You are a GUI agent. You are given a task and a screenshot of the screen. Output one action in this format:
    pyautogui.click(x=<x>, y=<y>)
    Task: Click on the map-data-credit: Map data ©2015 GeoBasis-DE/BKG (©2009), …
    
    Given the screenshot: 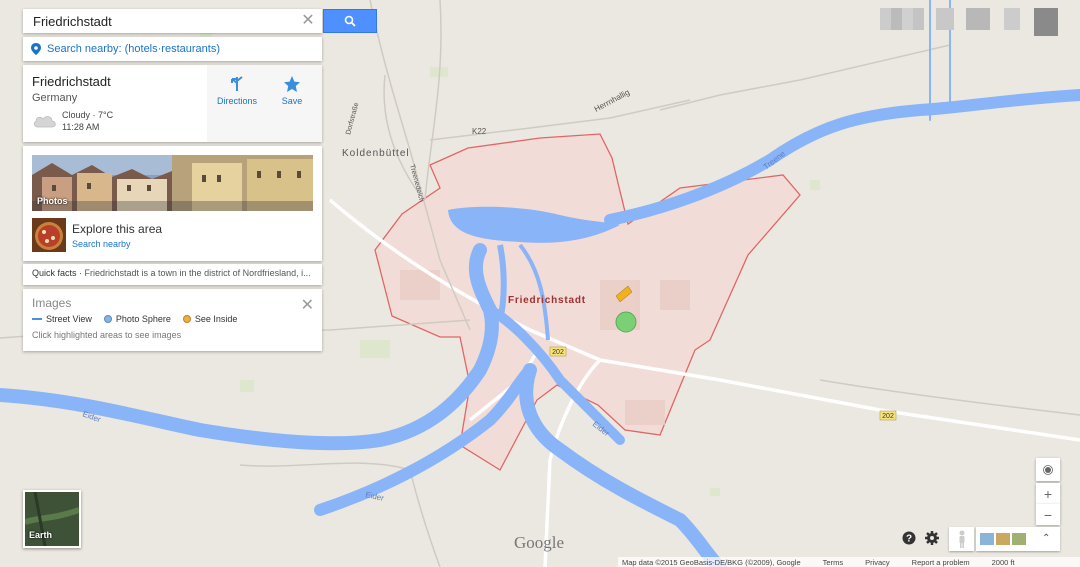 What is the action you would take?
    pyautogui.click(x=711, y=562)
    